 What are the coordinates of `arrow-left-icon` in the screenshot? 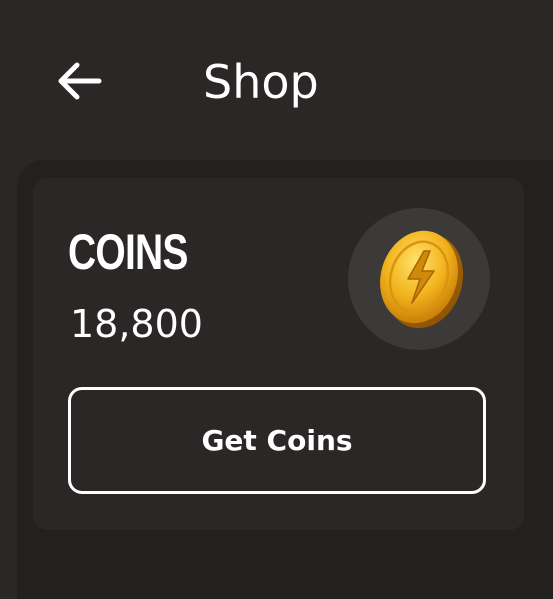 It's located at (80, 81).